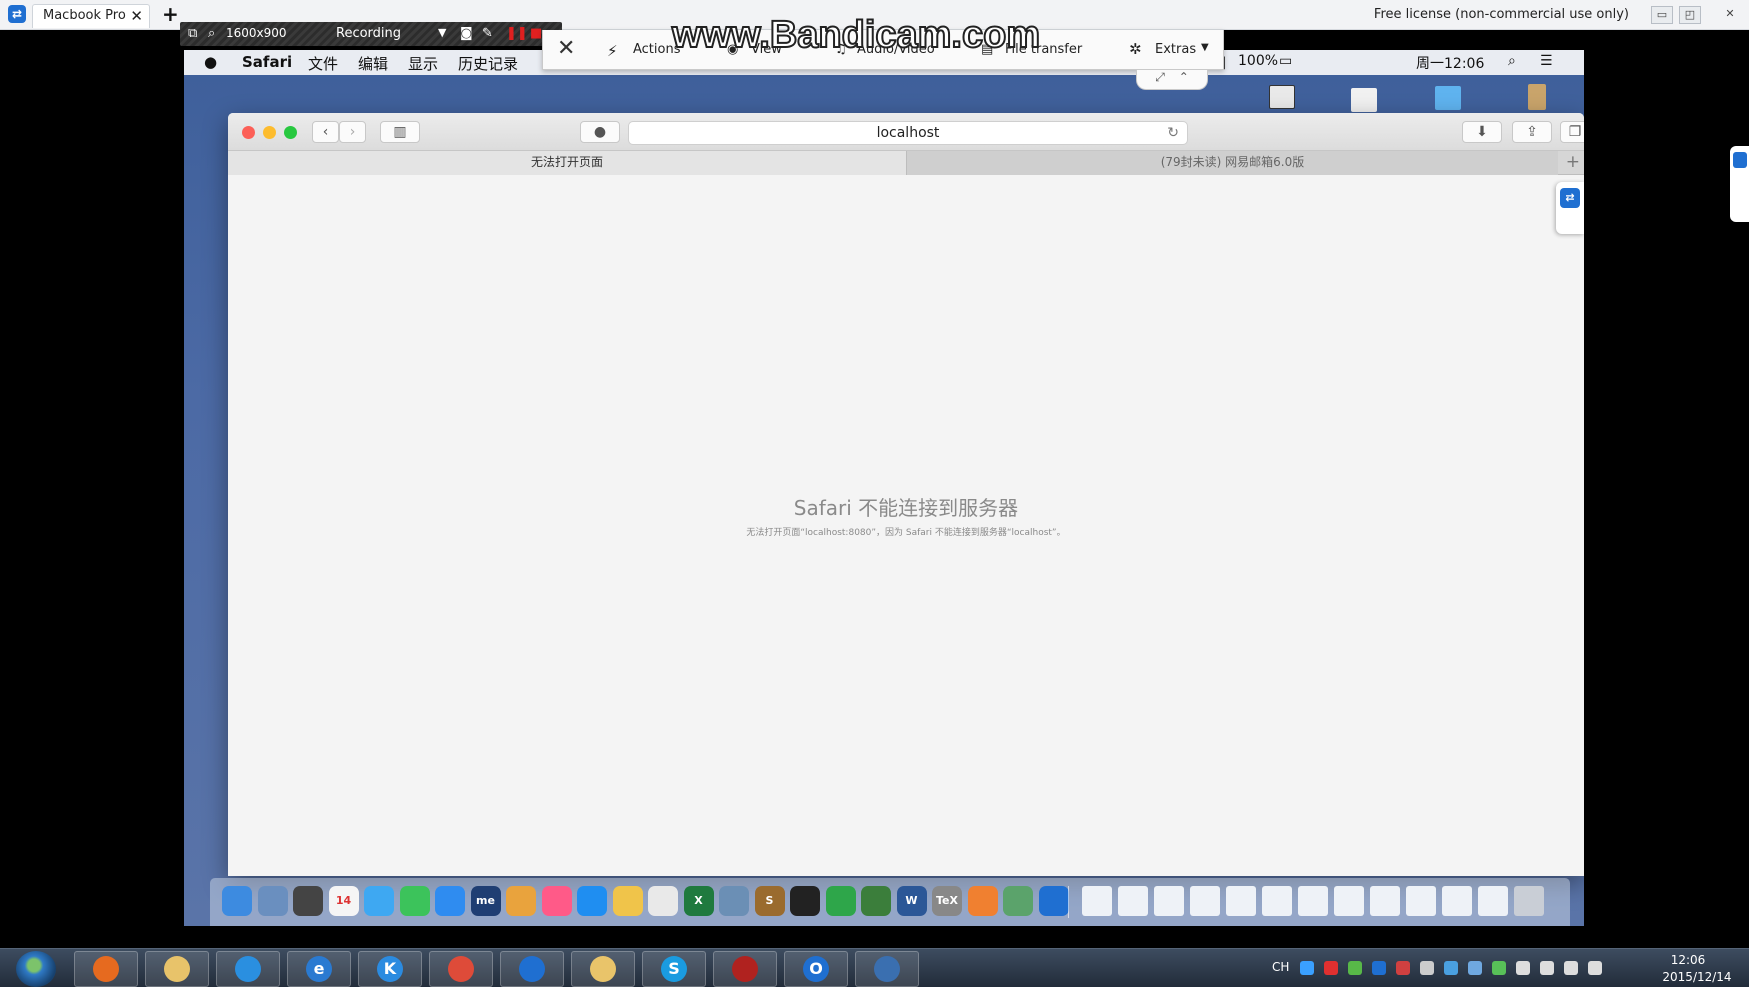  Describe the element at coordinates (269, 132) in the screenshot. I see `minimize-window-button` at that location.